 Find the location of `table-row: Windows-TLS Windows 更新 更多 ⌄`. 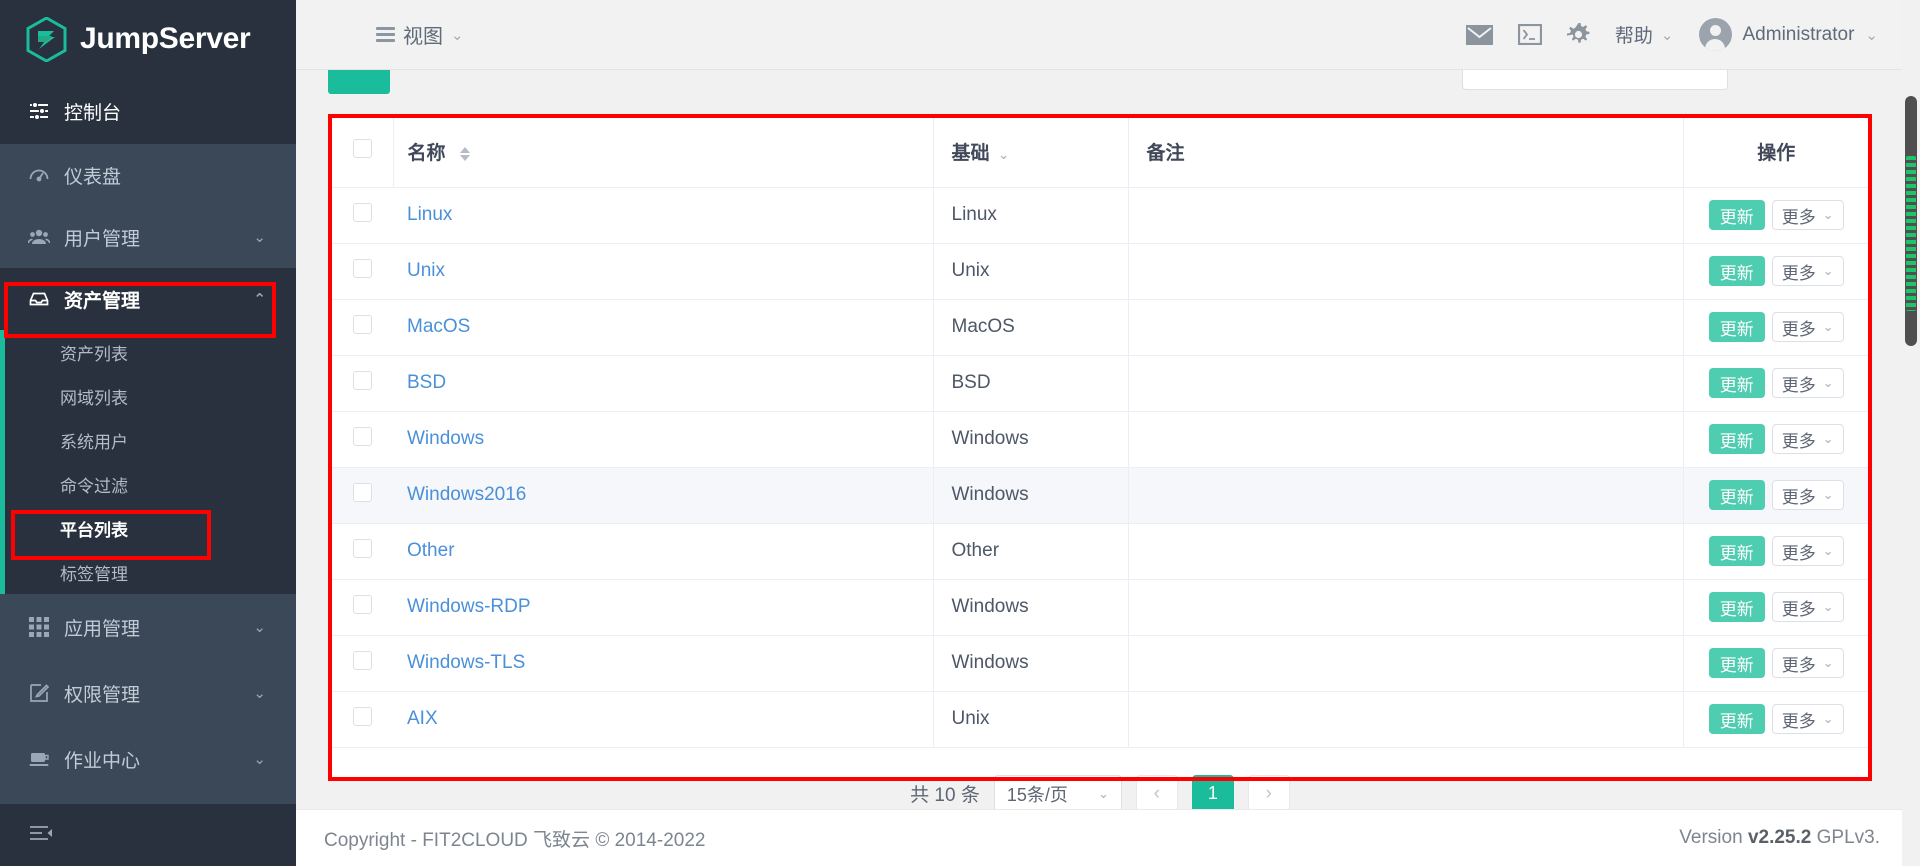

table-row: Windows-TLS Windows 更新 更多 ⌄ is located at coordinates (1100, 663).